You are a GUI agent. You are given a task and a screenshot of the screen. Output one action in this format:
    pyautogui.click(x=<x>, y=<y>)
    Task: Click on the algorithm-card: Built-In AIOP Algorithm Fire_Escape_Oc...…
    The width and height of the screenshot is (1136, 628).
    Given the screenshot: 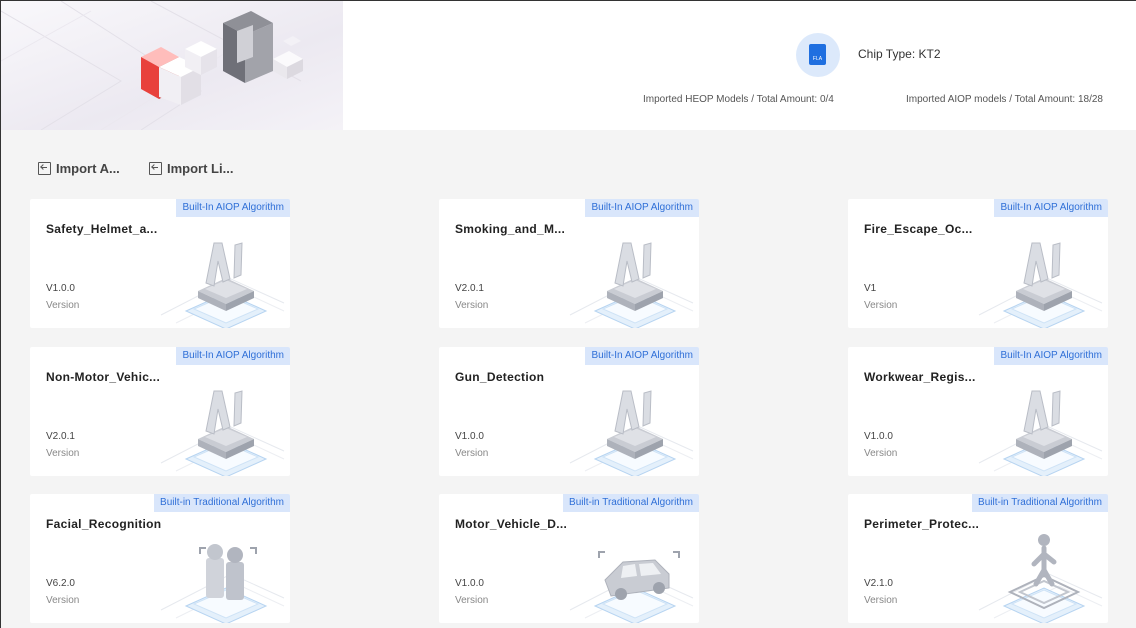 What is the action you would take?
    pyautogui.click(x=978, y=263)
    